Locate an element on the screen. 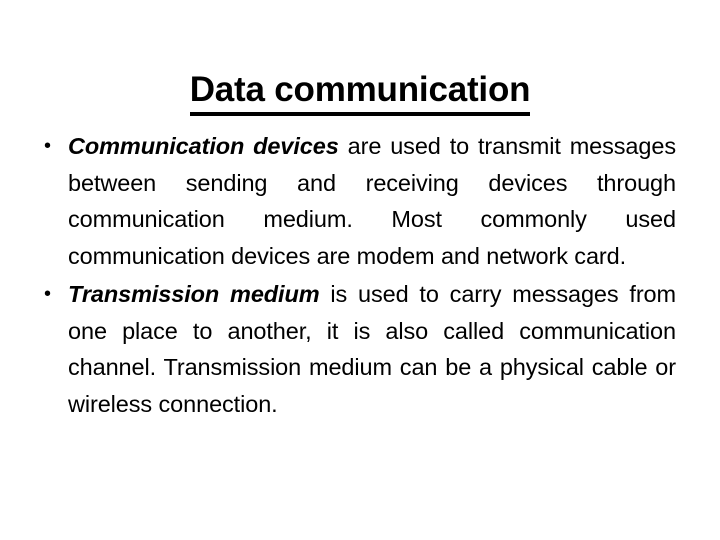 This screenshot has width=720, height=540. bullet-lead-term: Communication devices is located at coordinates (203, 146).